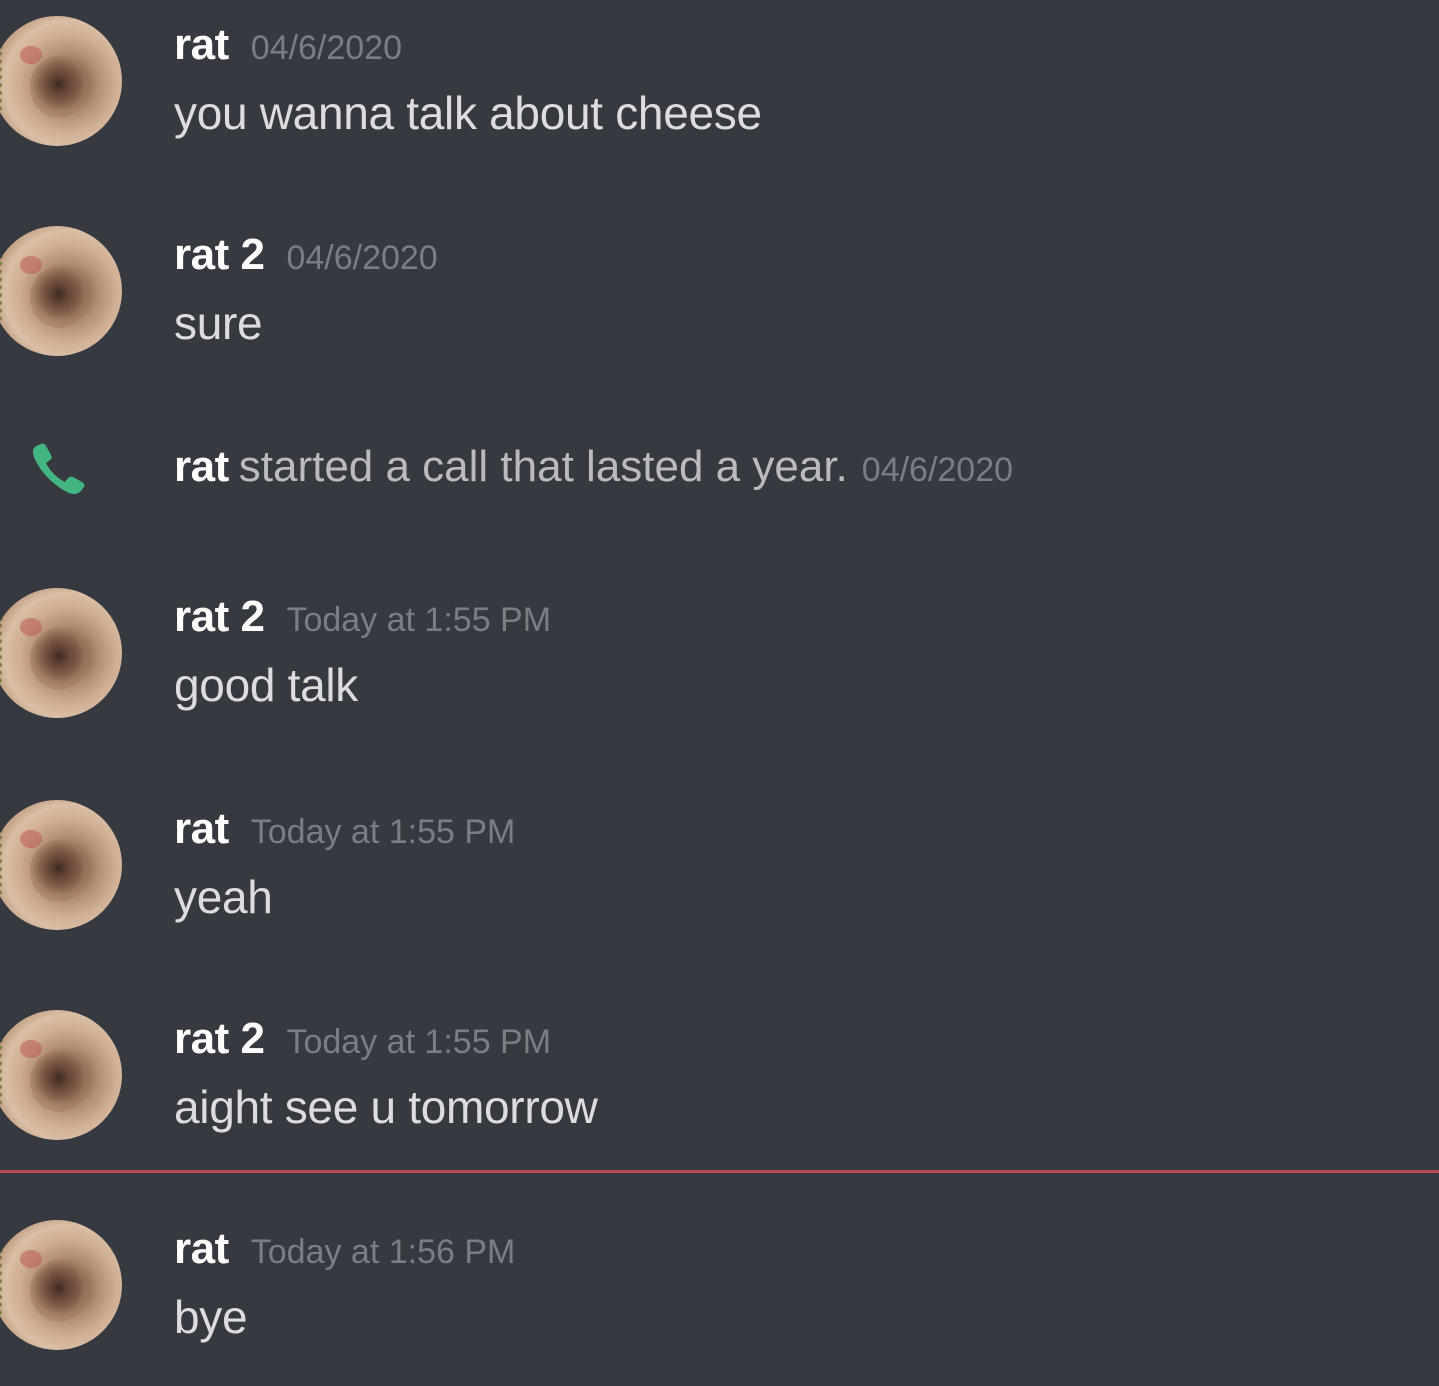 This screenshot has width=1439, height=1386. Describe the element at coordinates (218, 323) in the screenshot. I see `message-text: sure` at that location.